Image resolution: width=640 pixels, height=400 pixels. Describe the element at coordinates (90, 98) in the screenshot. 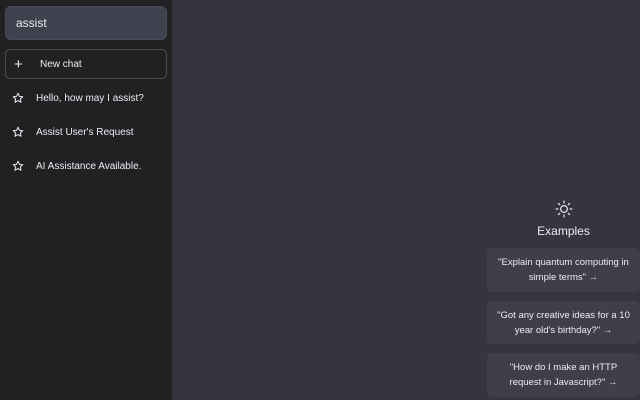

I see `conversation-label: Hello, how may I assist?` at that location.